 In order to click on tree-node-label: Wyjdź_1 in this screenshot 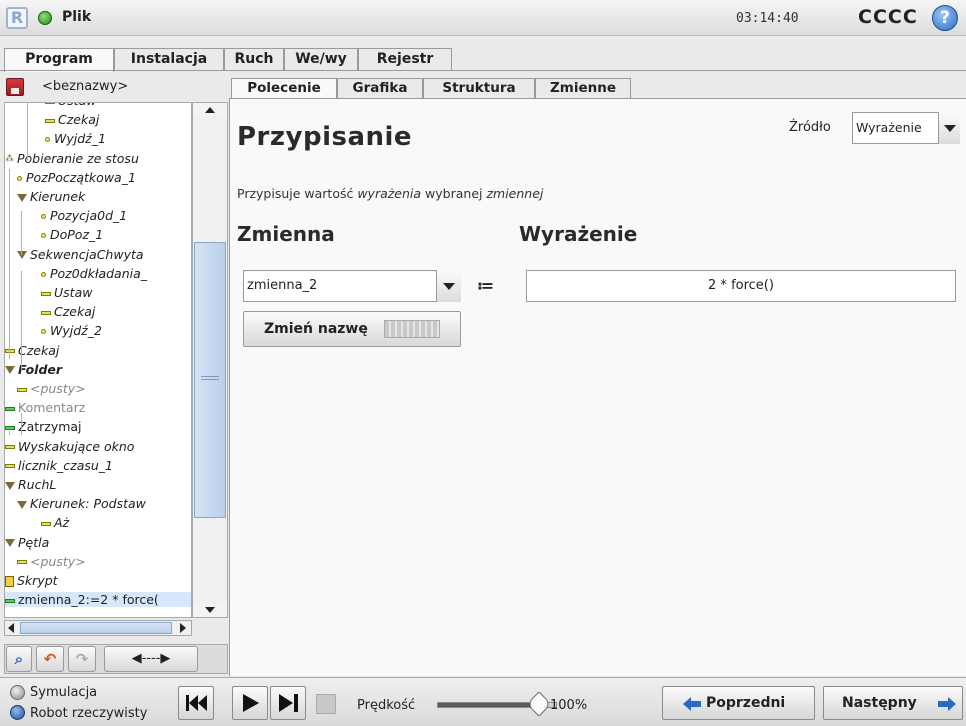, I will do `click(80, 139)`.